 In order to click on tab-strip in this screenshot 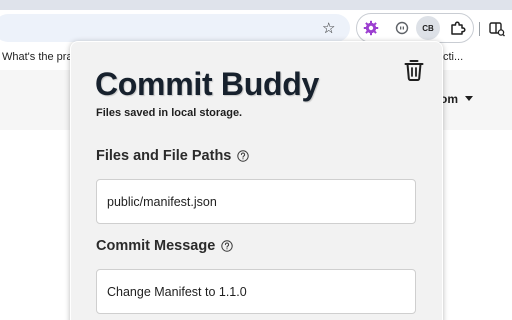, I will do `click(256, 5)`.